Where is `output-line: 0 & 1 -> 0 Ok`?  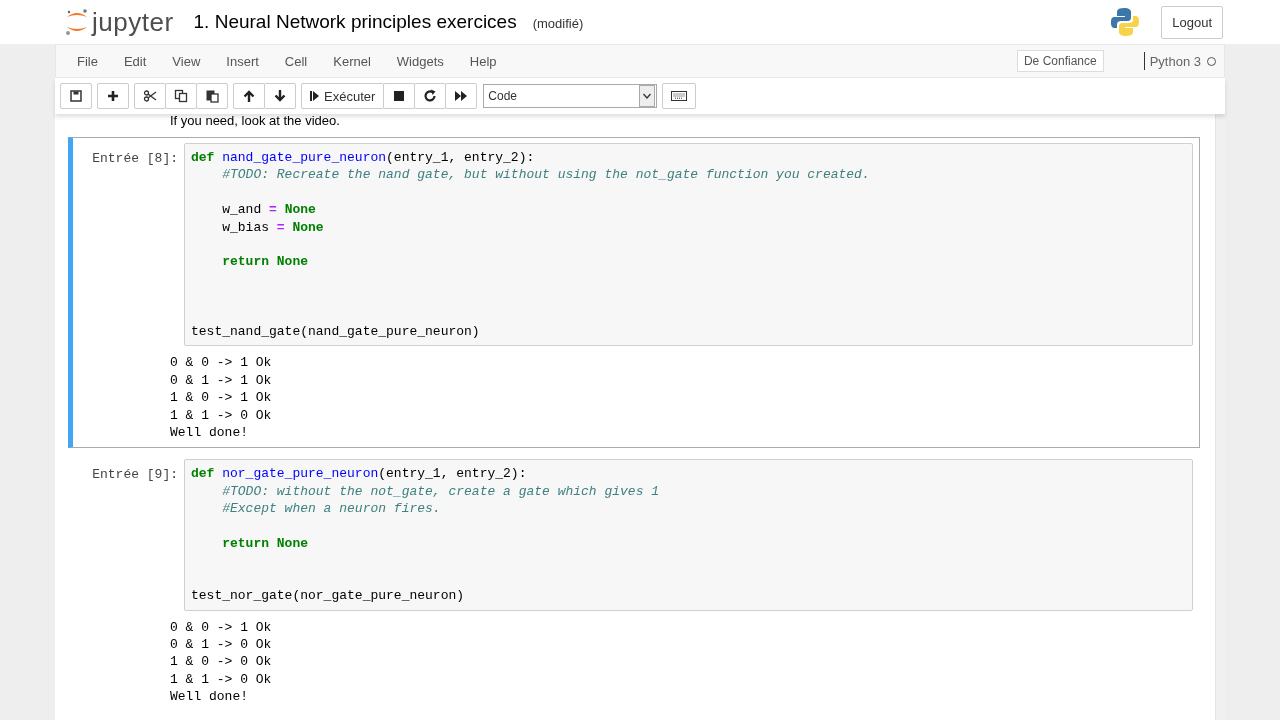
output-line: 0 & 1 -> 0 Ok is located at coordinates (221, 645).